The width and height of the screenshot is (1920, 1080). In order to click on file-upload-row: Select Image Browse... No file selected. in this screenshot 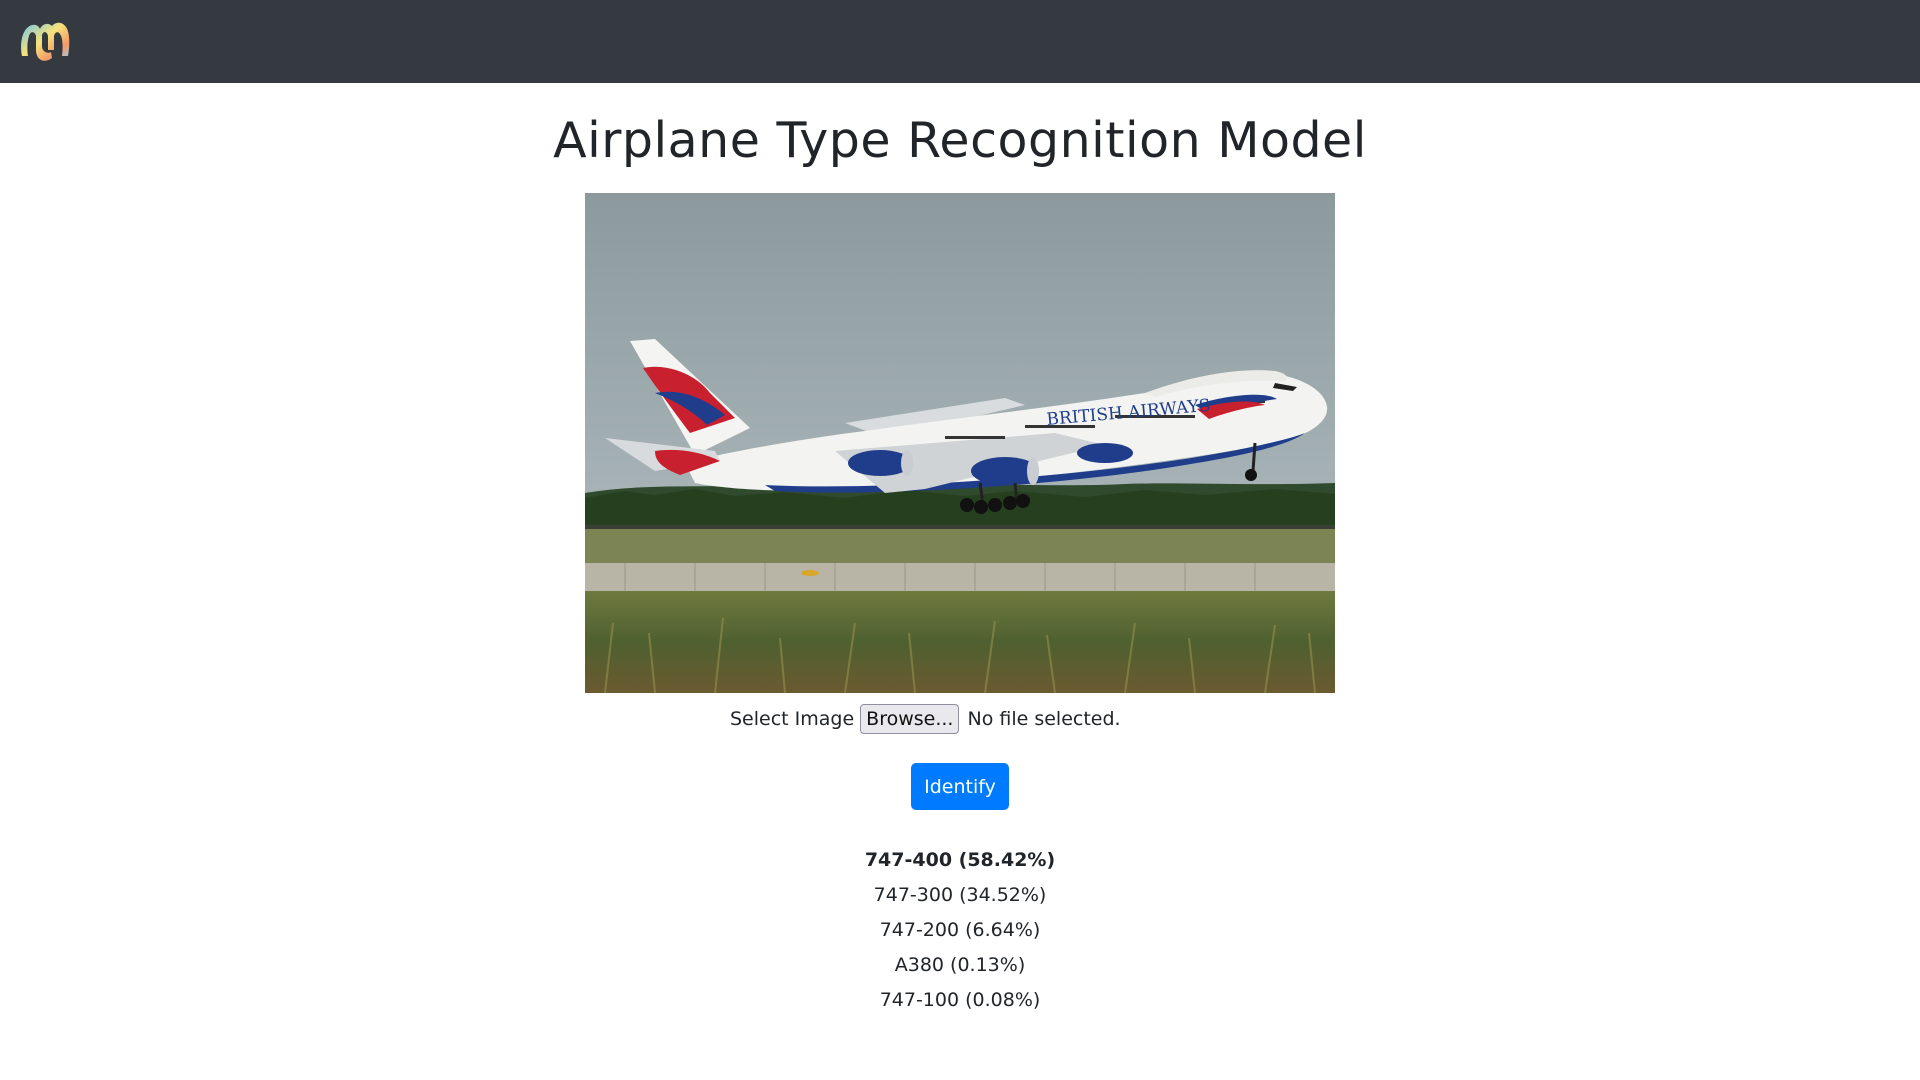, I will do `click(925, 719)`.